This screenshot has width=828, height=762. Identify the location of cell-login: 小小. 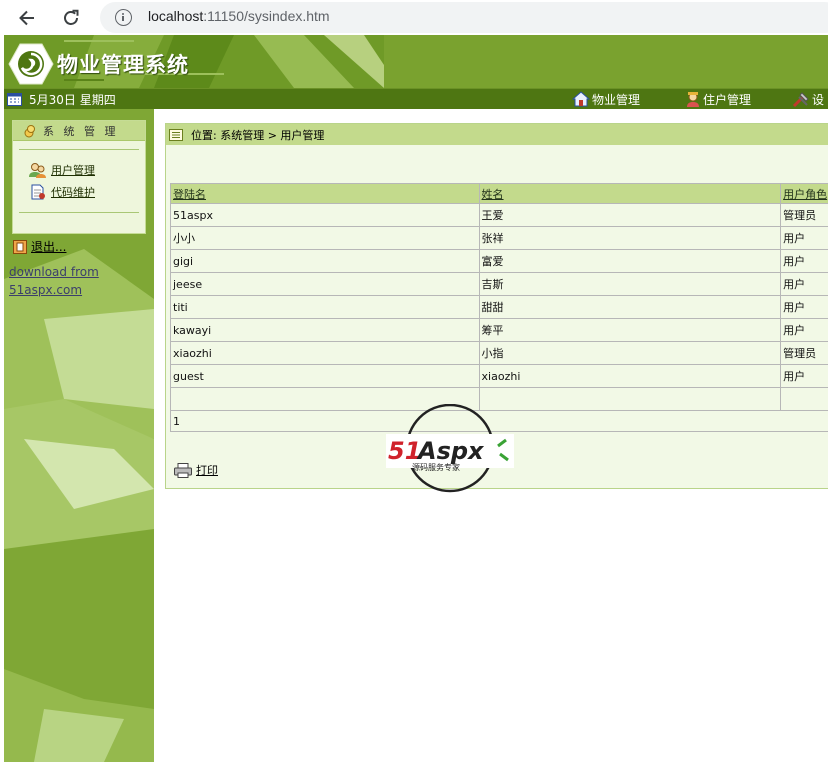
(325, 238).